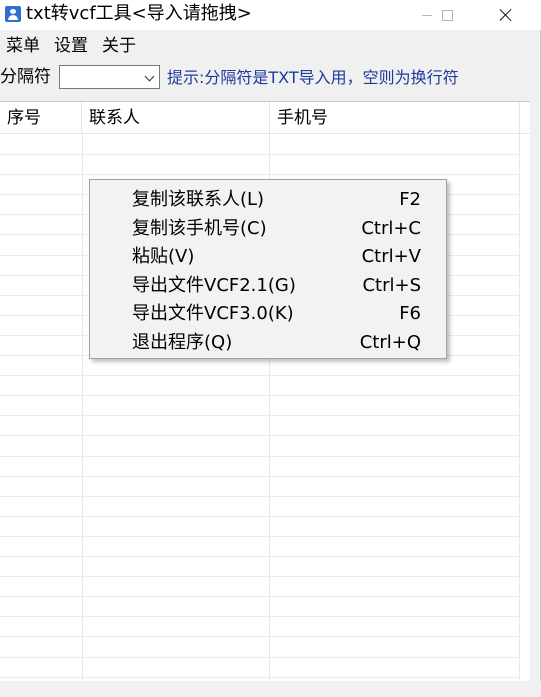  Describe the element at coordinates (268, 256) in the screenshot. I see `context-menu-item-paste: 粘贴(V) Ctrl+V` at that location.